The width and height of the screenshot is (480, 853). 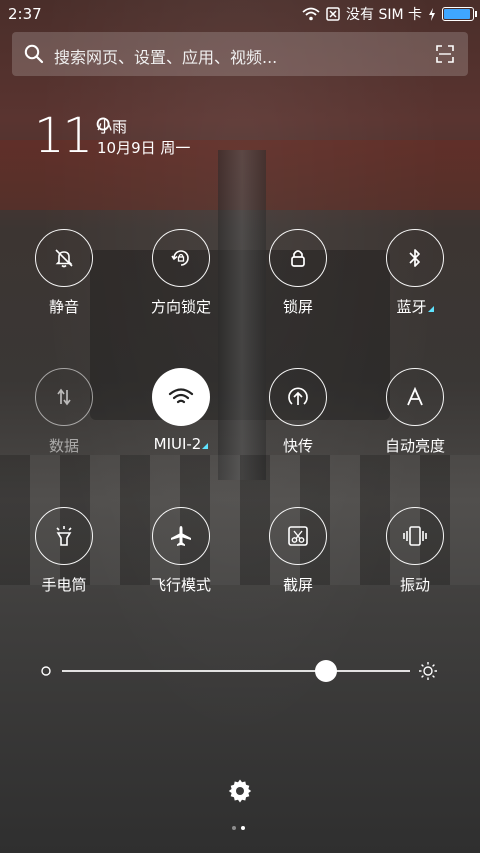 I want to click on weather-condition: 小雨, so click(x=112, y=127).